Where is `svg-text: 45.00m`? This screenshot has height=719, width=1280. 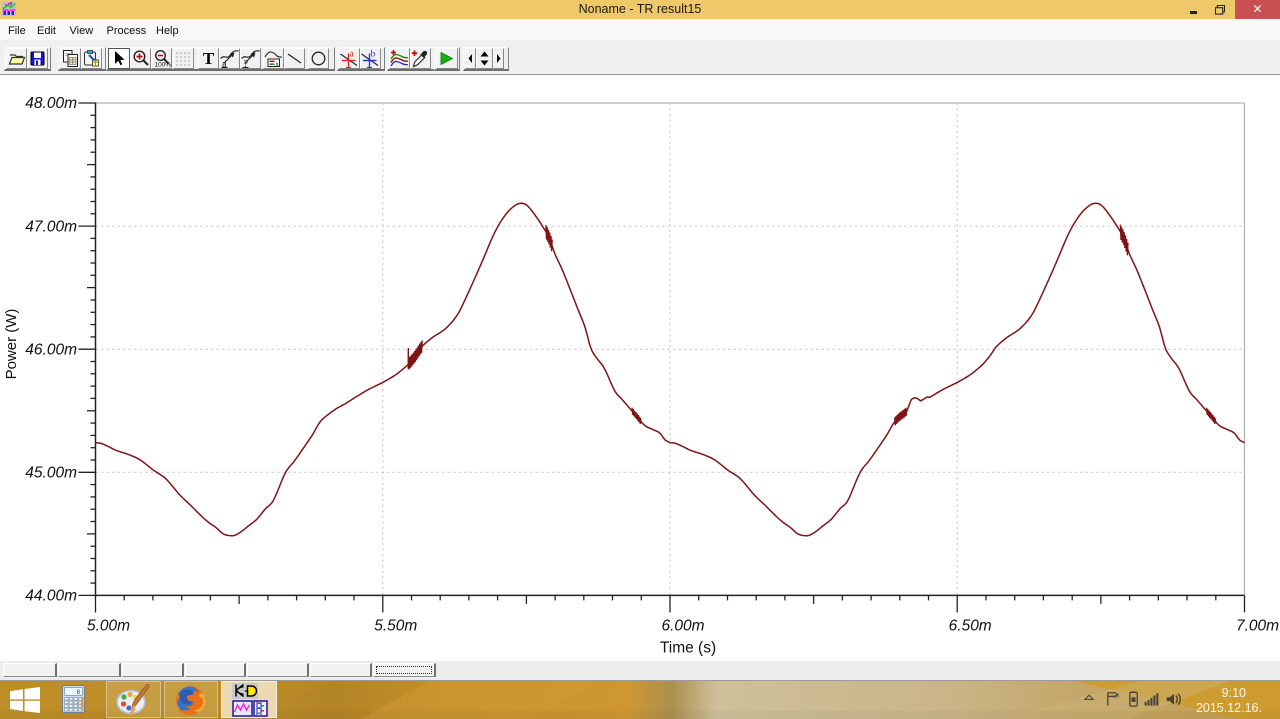 svg-text: 45.00m is located at coordinates (51, 473).